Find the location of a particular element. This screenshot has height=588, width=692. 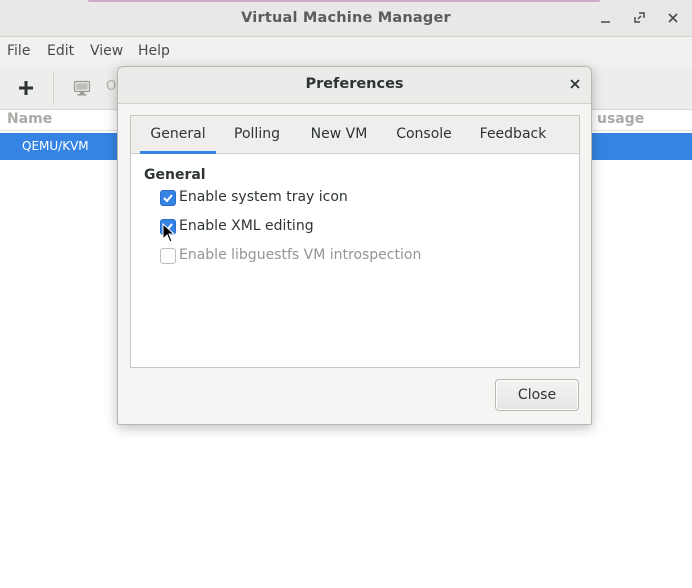

checkmark-icon is located at coordinates (168, 198).